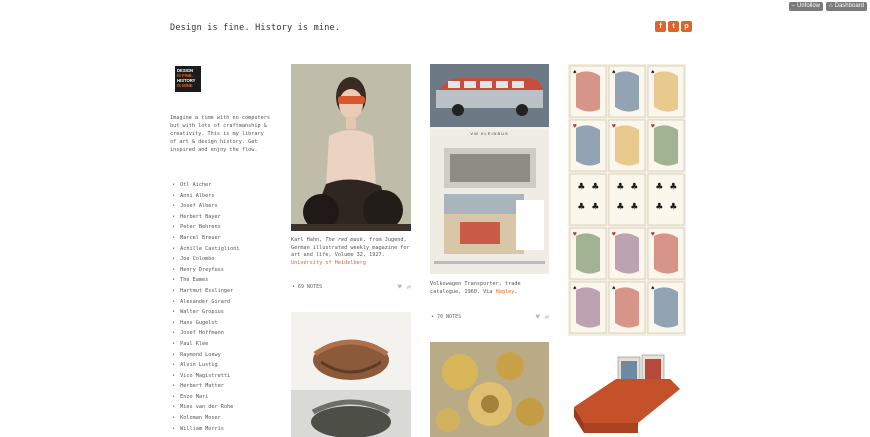 This screenshot has height=437, width=870. Describe the element at coordinates (205, 365) in the screenshot. I see `designer-link: Alvin Lustig` at that location.